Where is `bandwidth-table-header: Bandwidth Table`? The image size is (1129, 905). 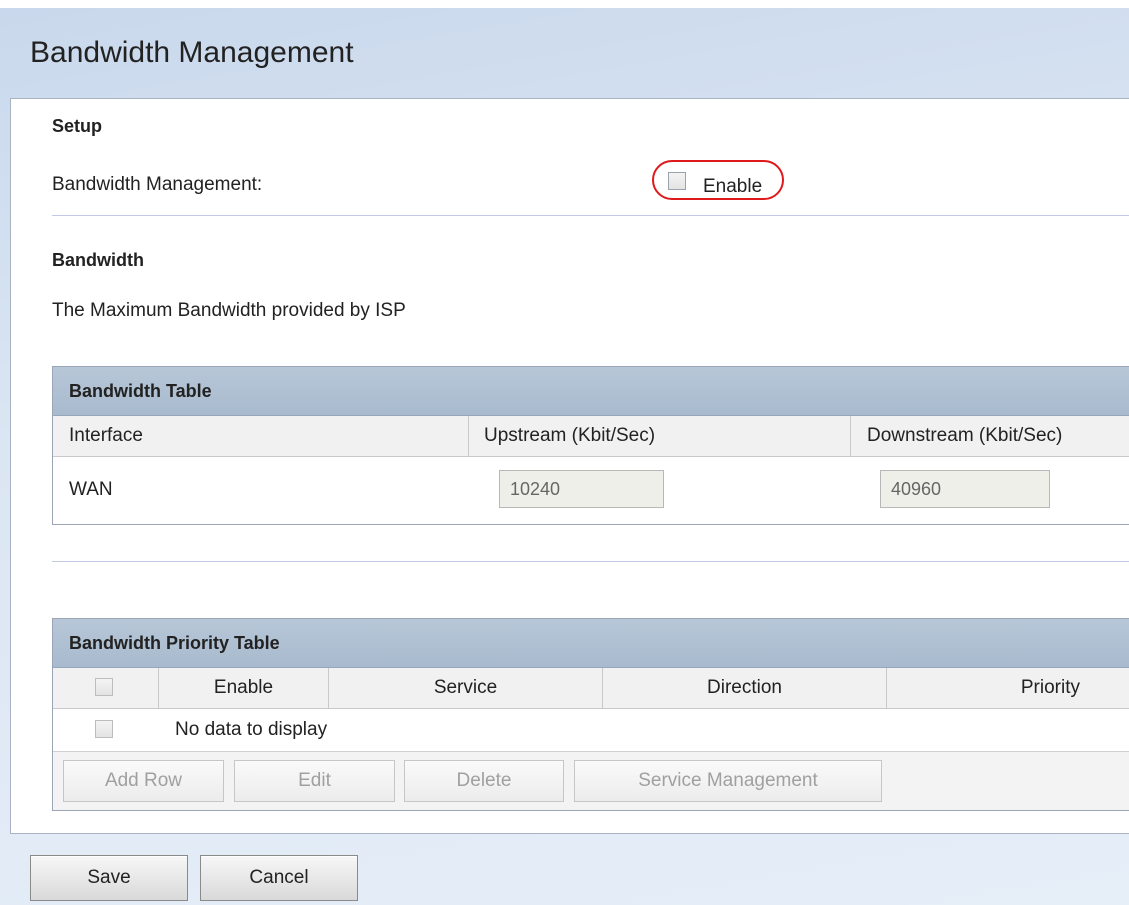
bandwidth-table-header: Bandwidth Table is located at coordinates (591, 391).